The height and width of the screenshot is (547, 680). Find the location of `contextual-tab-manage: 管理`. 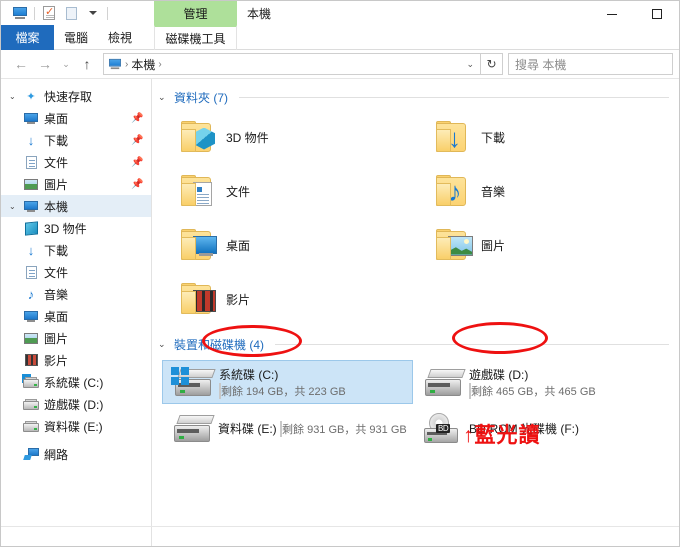

contextual-tab-manage: 管理 is located at coordinates (195, 13).